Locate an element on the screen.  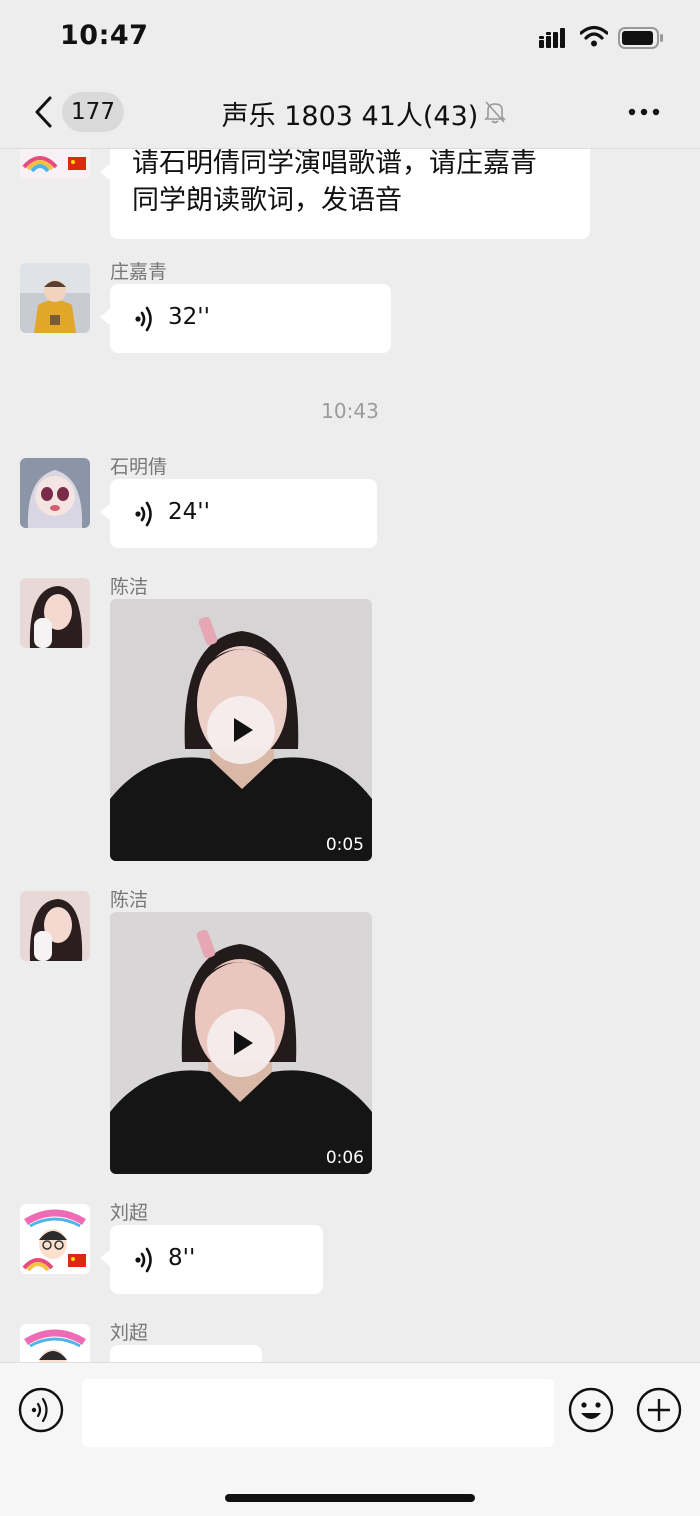
message-text-line: 请石明倩同学演唱歌谱，请庄嘉青 is located at coordinates (334, 164).